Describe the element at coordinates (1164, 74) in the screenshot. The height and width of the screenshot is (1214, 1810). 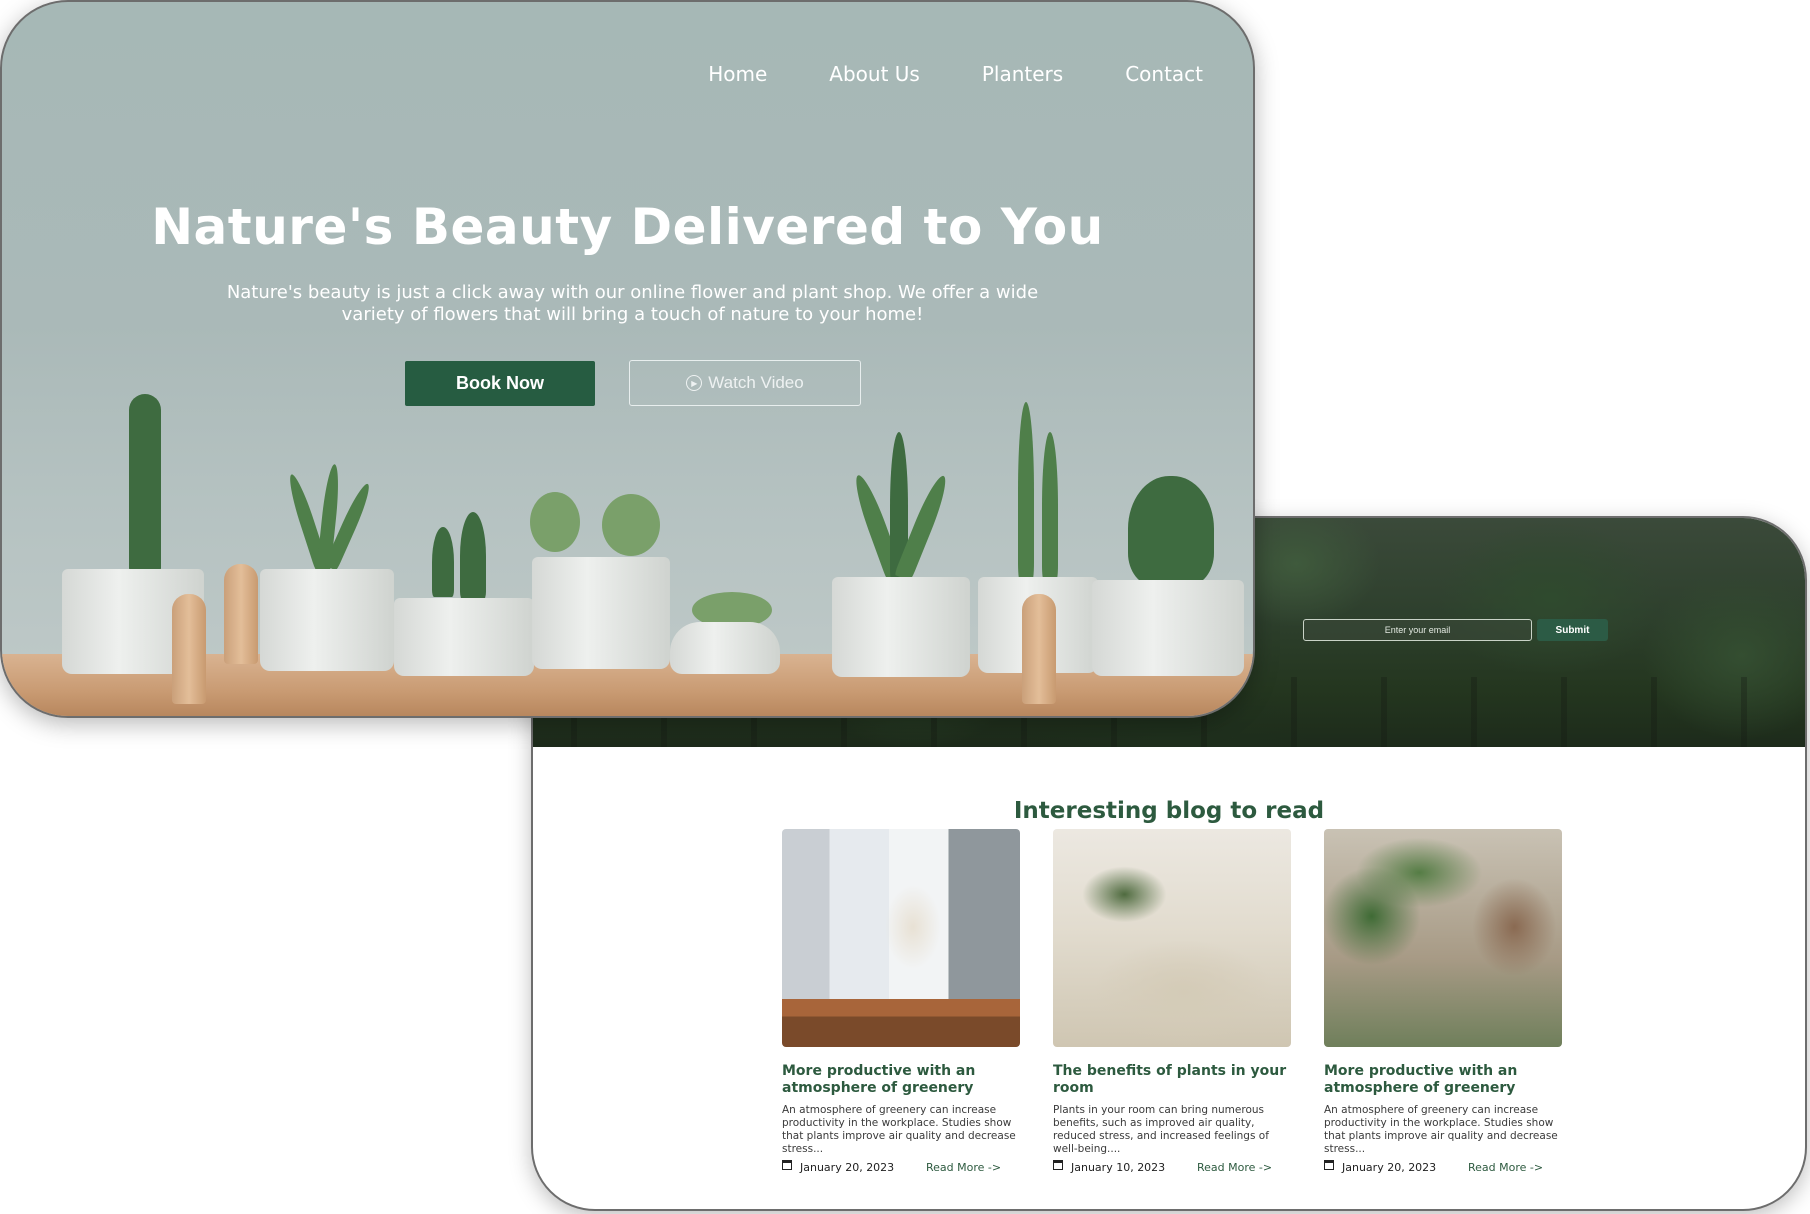
I see `nav-contact: Contact` at that location.